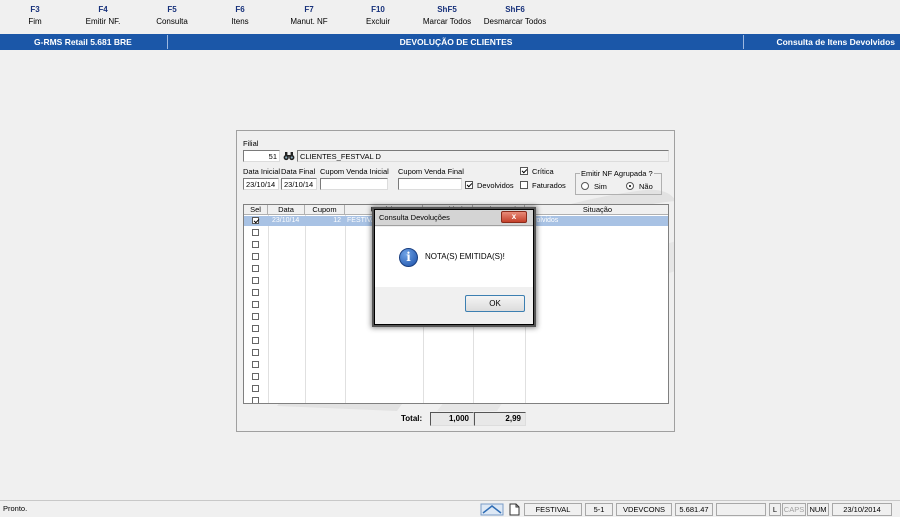 Image resolution: width=900 pixels, height=517 pixels. Describe the element at coordinates (743, 42) in the screenshot. I see `title-separator` at that location.